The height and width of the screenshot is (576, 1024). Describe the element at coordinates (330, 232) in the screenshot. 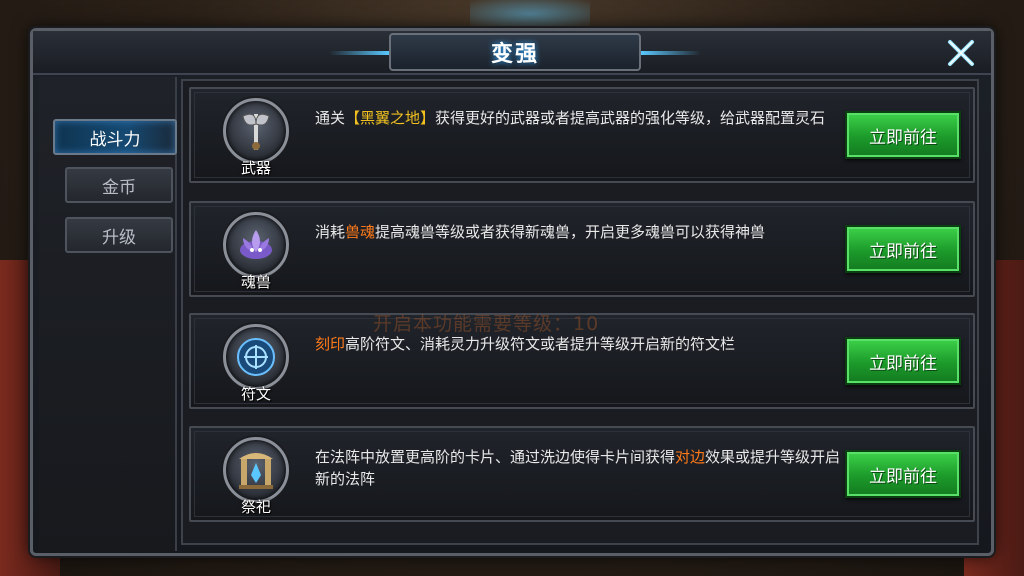

I see `desc-text: 消耗` at that location.